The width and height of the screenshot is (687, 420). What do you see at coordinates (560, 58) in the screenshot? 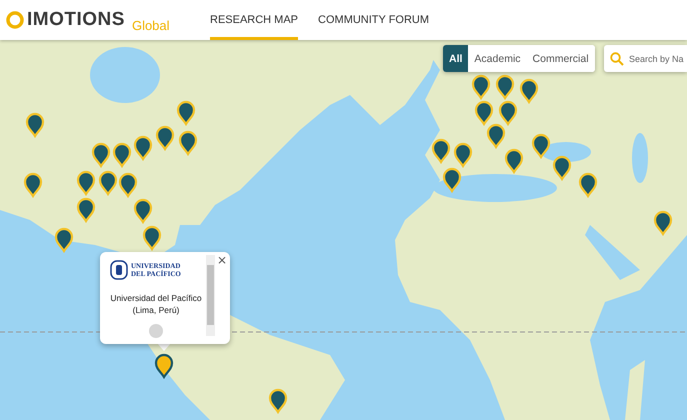
I see `filter-tab: Commercial` at bounding box center [560, 58].